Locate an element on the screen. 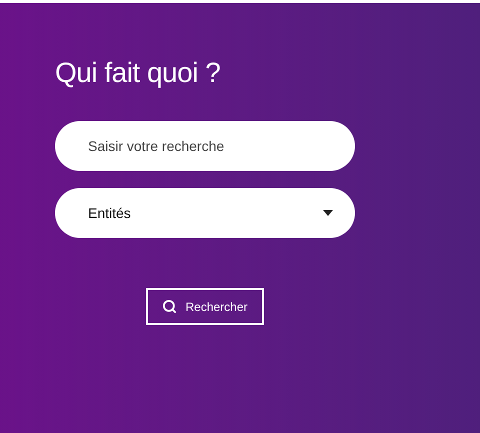  search-icon is located at coordinates (170, 306).